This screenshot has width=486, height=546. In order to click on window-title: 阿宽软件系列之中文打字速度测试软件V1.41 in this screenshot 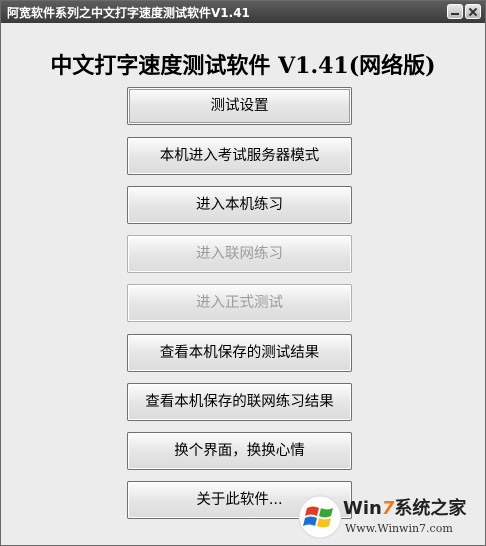, I will do `click(128, 13)`.